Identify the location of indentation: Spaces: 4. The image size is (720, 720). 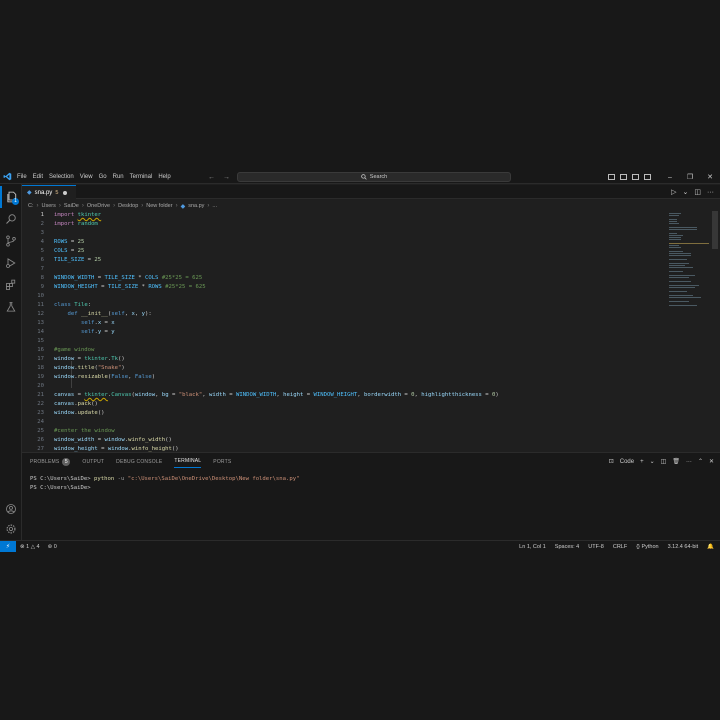
(567, 547).